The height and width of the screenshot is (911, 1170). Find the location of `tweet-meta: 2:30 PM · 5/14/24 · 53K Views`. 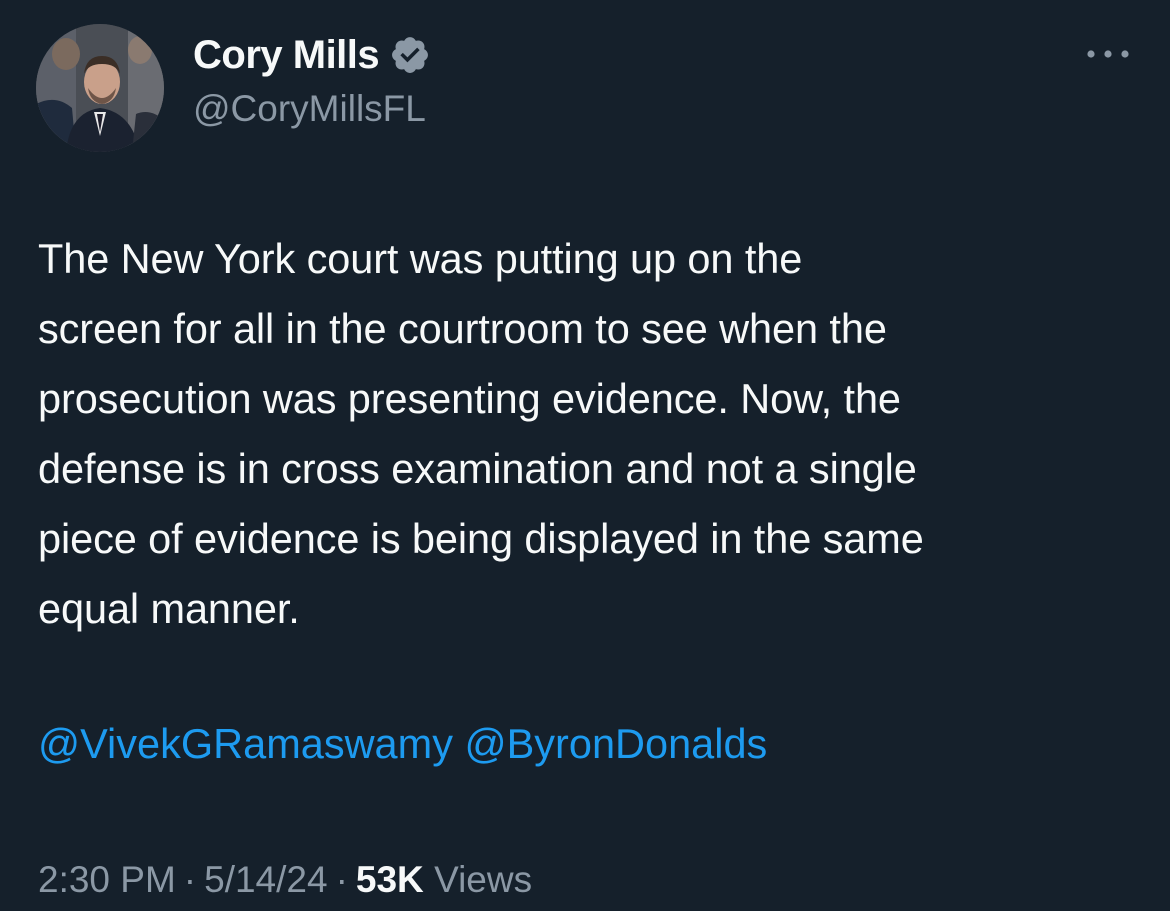

tweet-meta: 2:30 PM · 5/14/24 · 53K Views is located at coordinates (285, 880).